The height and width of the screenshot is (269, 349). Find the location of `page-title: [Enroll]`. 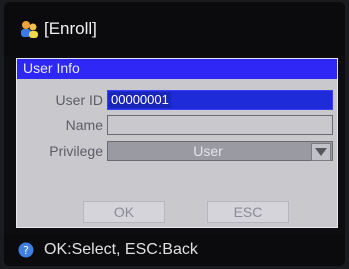

page-title: [Enroll] is located at coordinates (70, 28).